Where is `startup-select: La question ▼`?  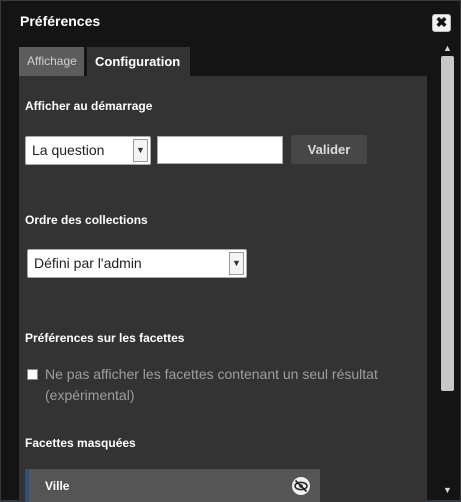 startup-select: La question ▼ is located at coordinates (88, 150).